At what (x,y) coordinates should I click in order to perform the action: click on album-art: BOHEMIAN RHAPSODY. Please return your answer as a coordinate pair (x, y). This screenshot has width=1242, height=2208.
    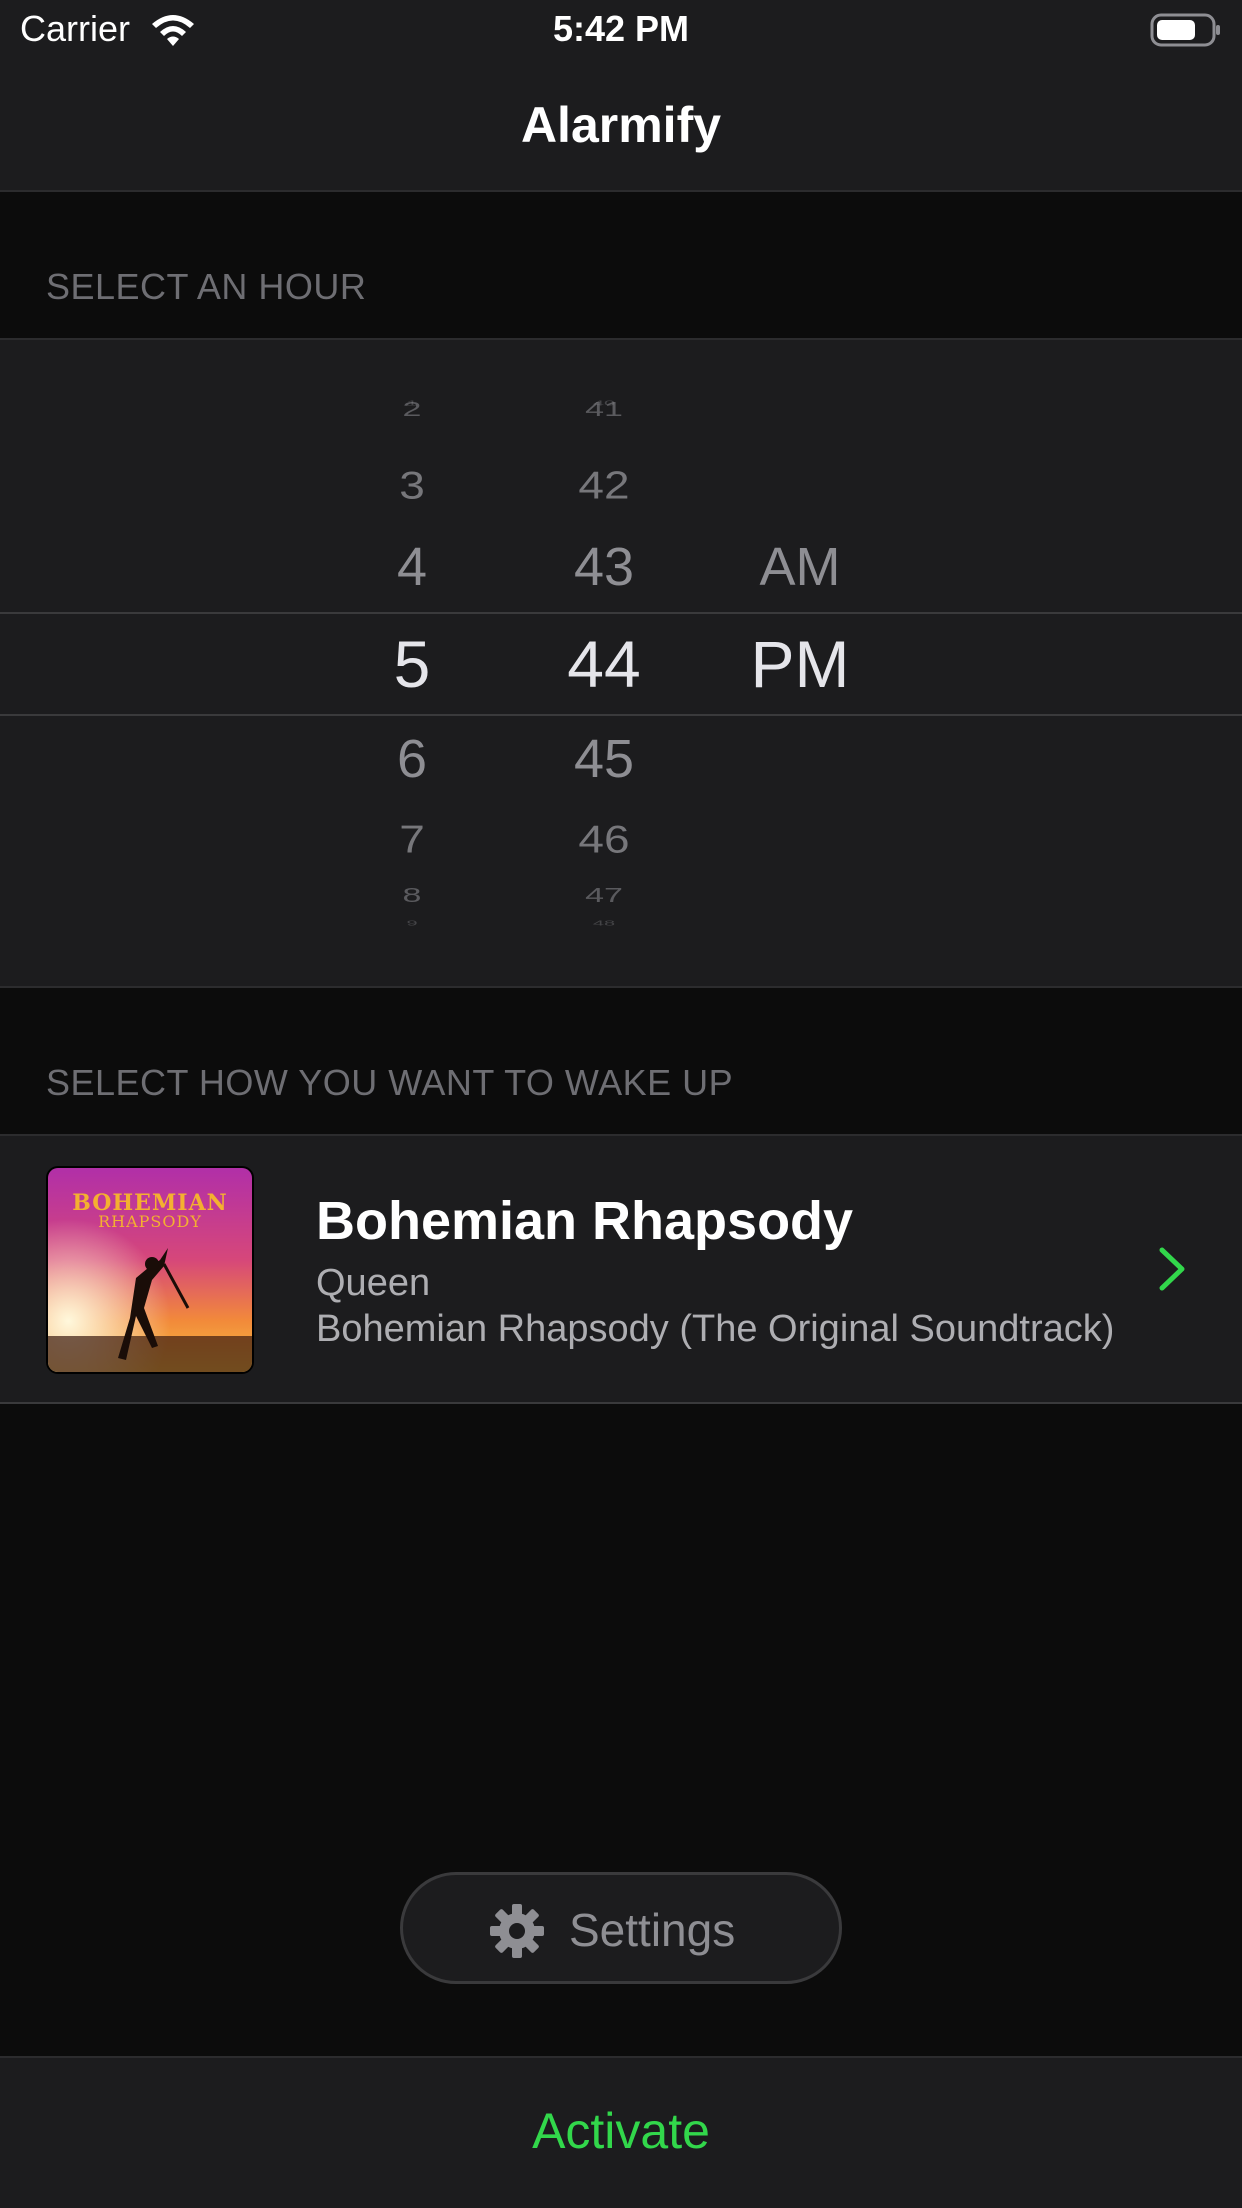
    Looking at the image, I should click on (150, 1270).